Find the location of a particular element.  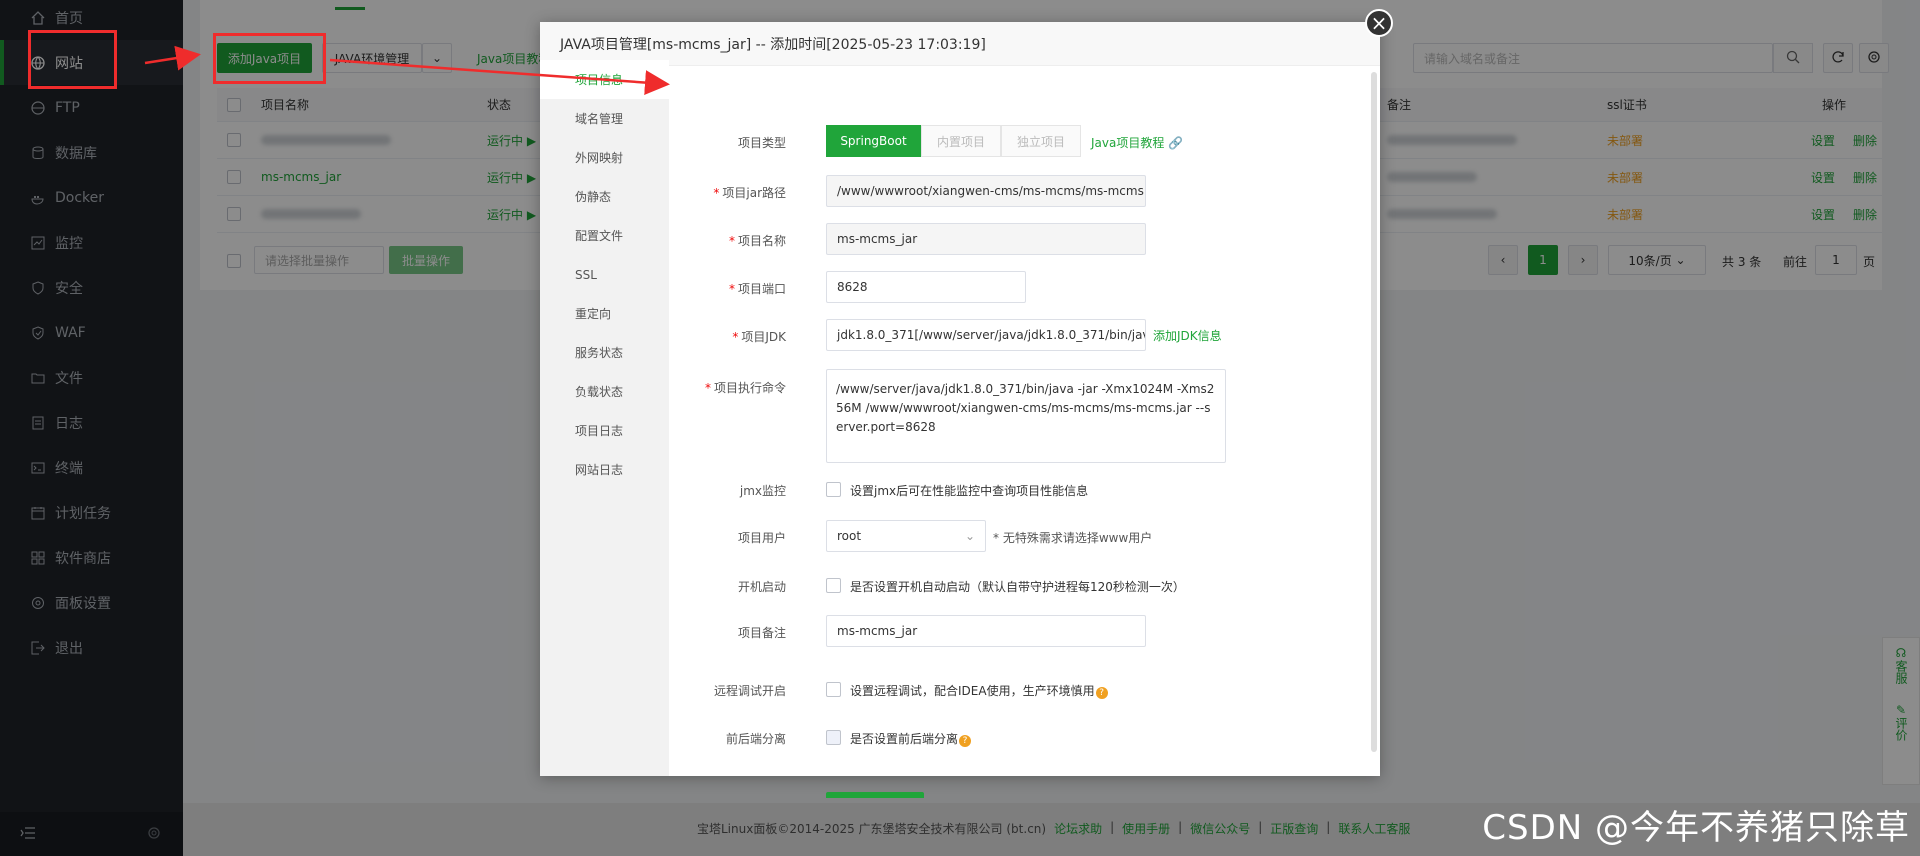

annotation-arrows is located at coordinates (407, 70).